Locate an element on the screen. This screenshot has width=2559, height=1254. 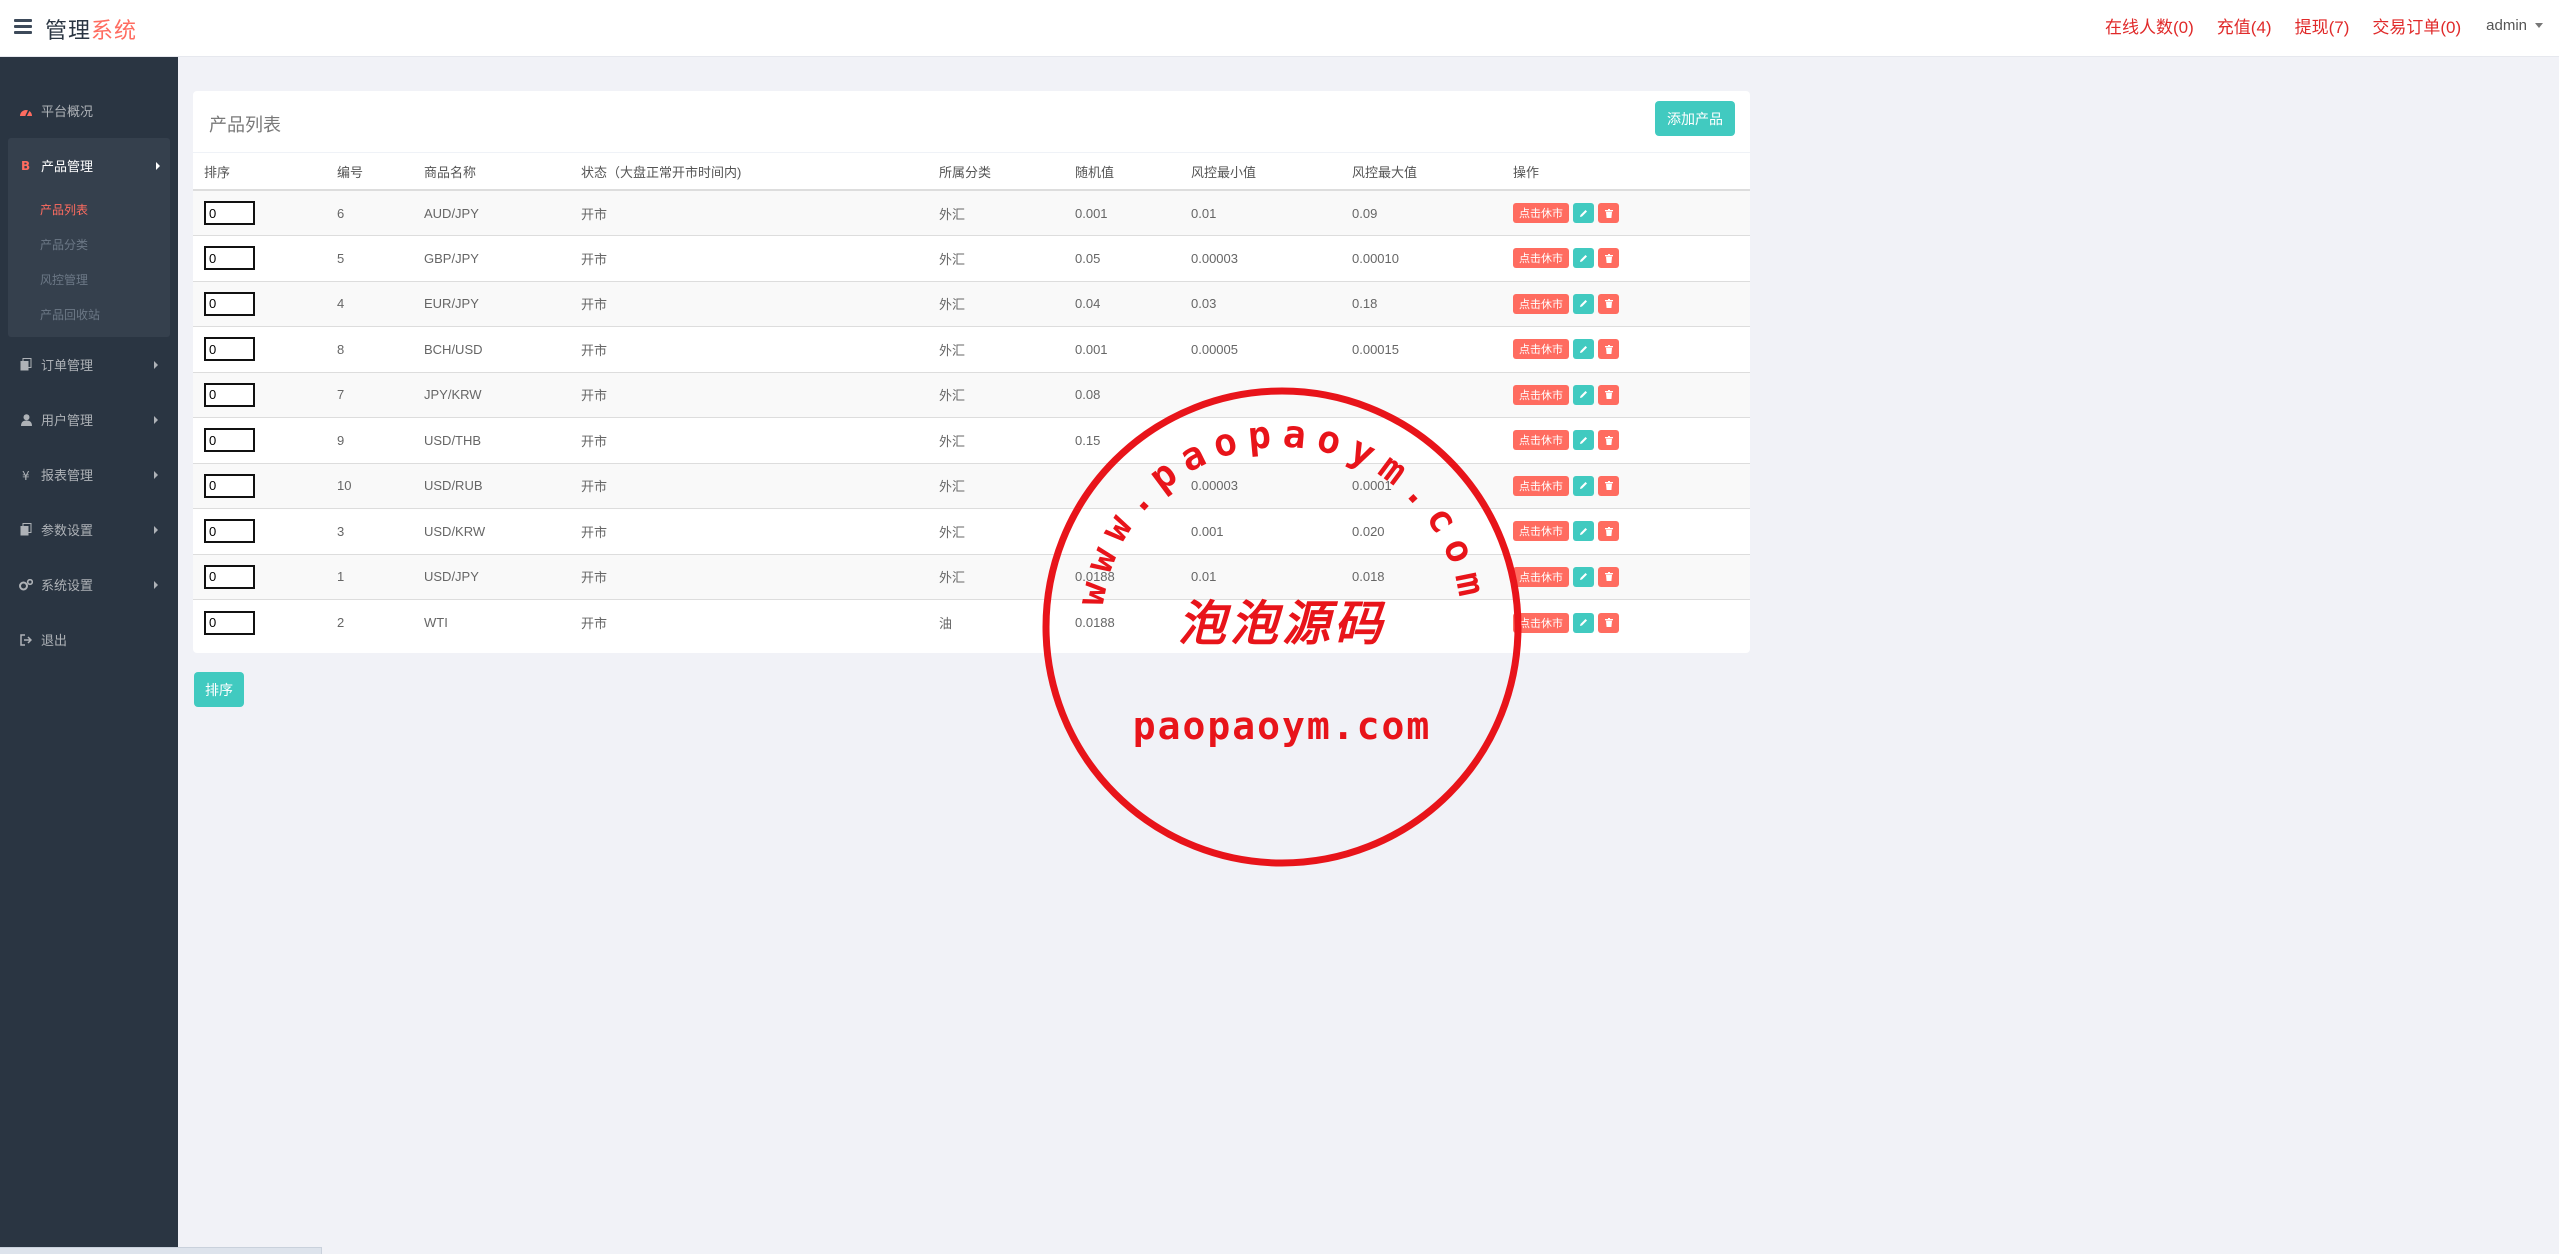
sidebar-item-users: 用户管理 is located at coordinates (89, 419).